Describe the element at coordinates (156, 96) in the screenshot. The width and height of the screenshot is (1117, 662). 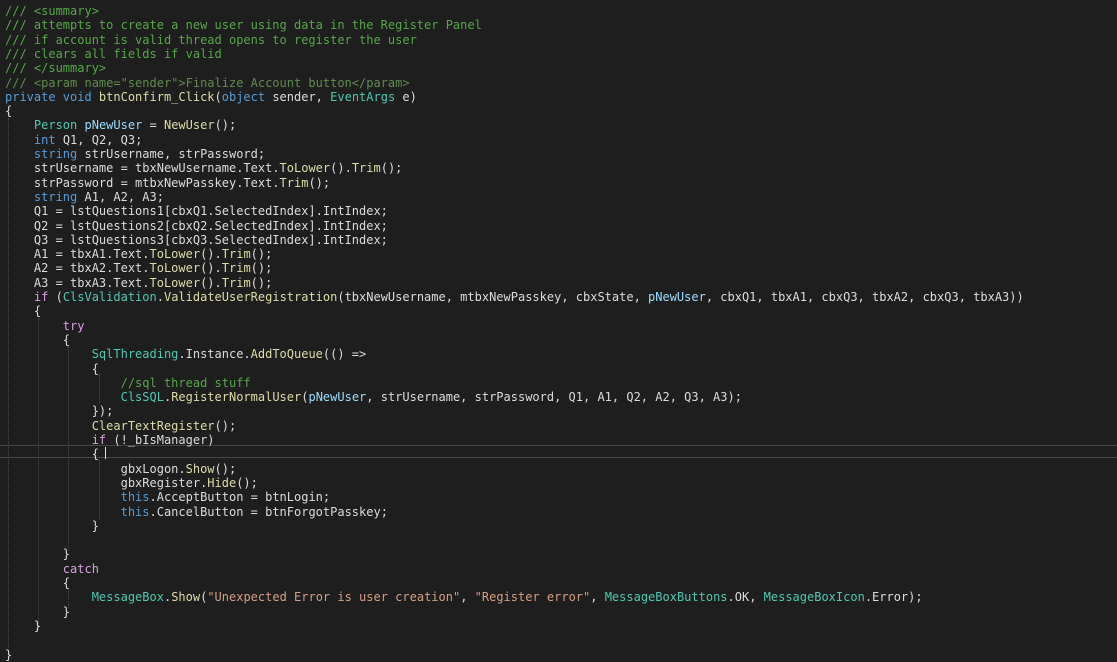
I see `code-token-method: btnConfirm_Click` at that location.